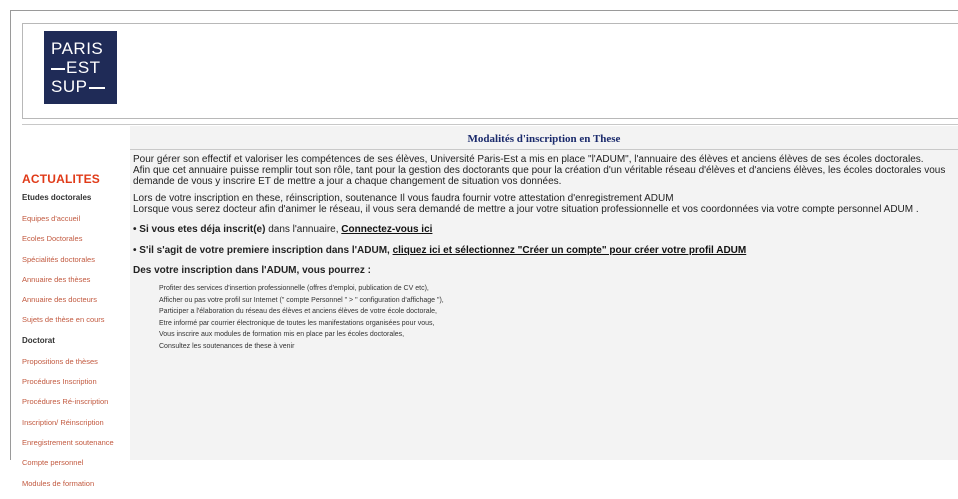 The width and height of the screenshot is (958, 499). Describe the element at coordinates (69, 86) in the screenshot. I see `logo-line-3: SUP` at that location.